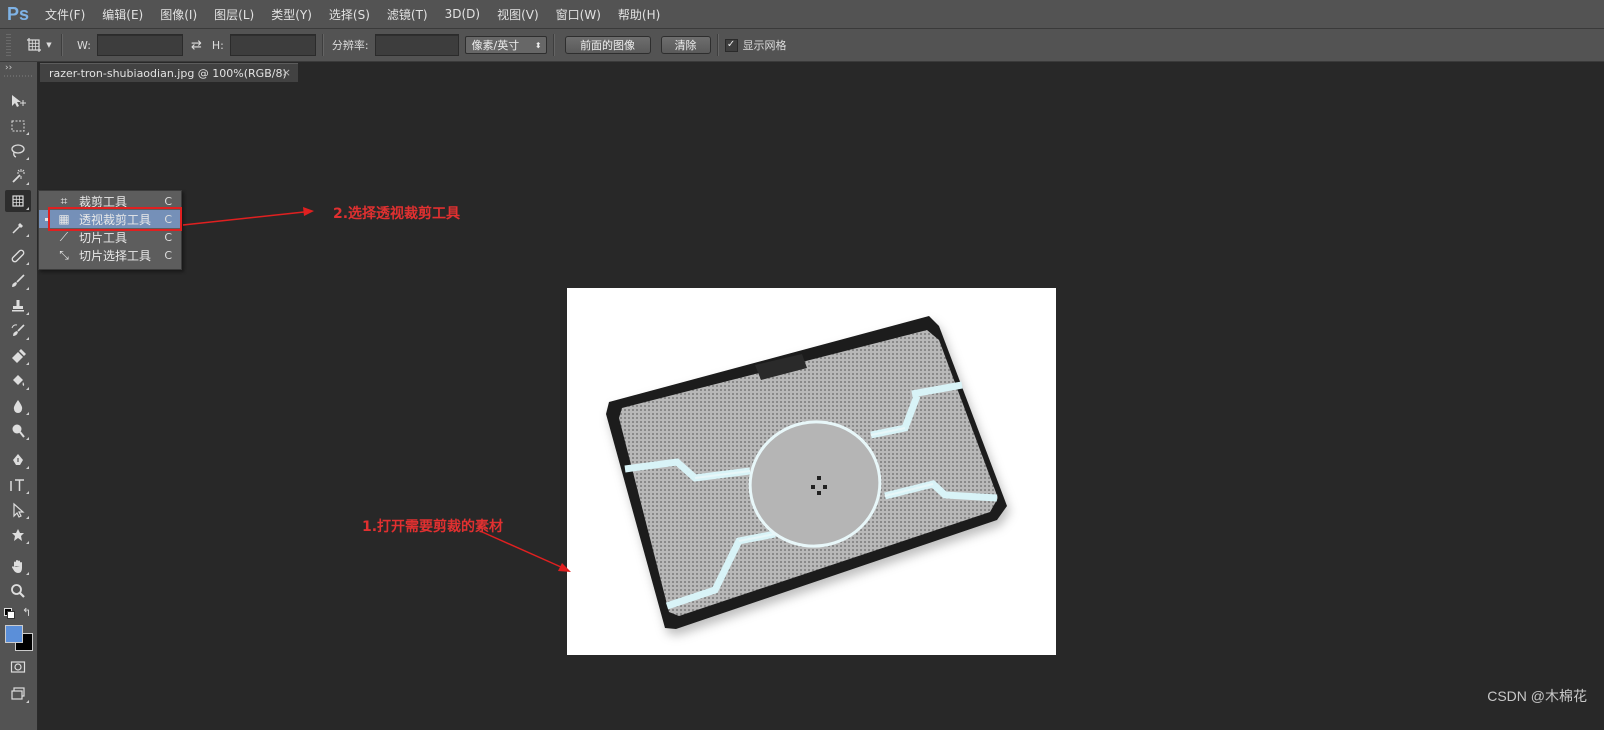  What do you see at coordinates (248, 216) in the screenshot?
I see `step2-arrow` at bounding box center [248, 216].